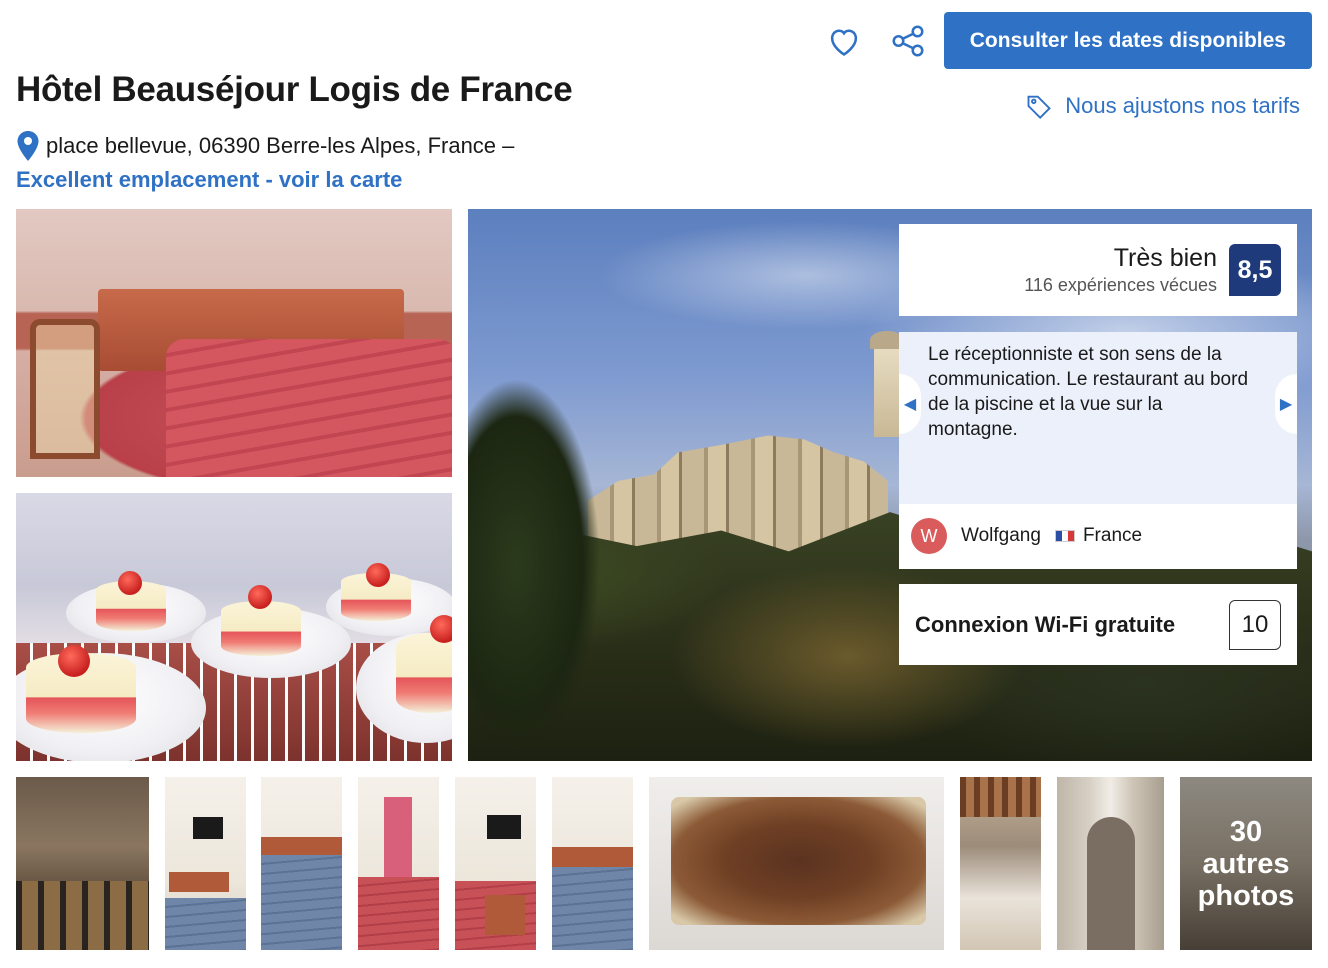 This screenshot has height=968, width=1328. I want to click on reviewer-name: Wolfgang, so click(1001, 535).